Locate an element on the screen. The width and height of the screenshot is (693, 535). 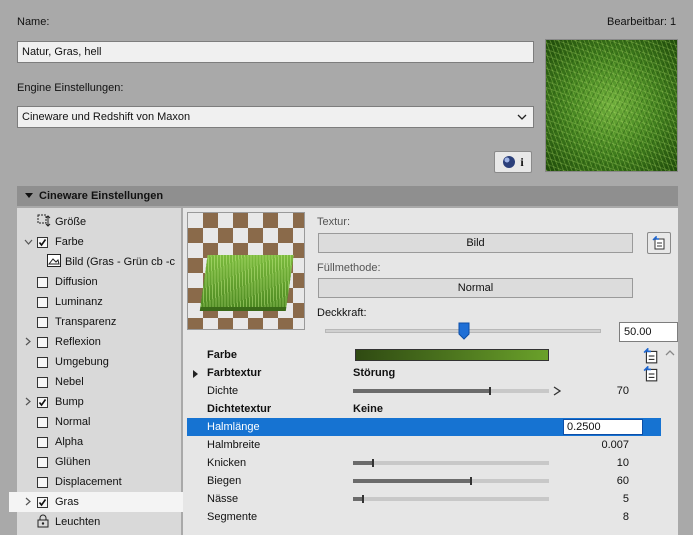
tree-item-glühen: Glühen is located at coordinates (99, 462).